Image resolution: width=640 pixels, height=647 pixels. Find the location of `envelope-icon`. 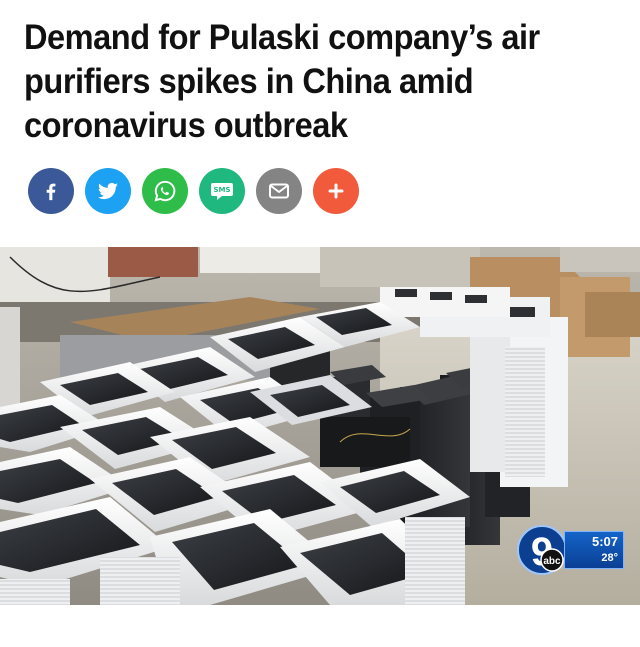

envelope-icon is located at coordinates (279, 191).